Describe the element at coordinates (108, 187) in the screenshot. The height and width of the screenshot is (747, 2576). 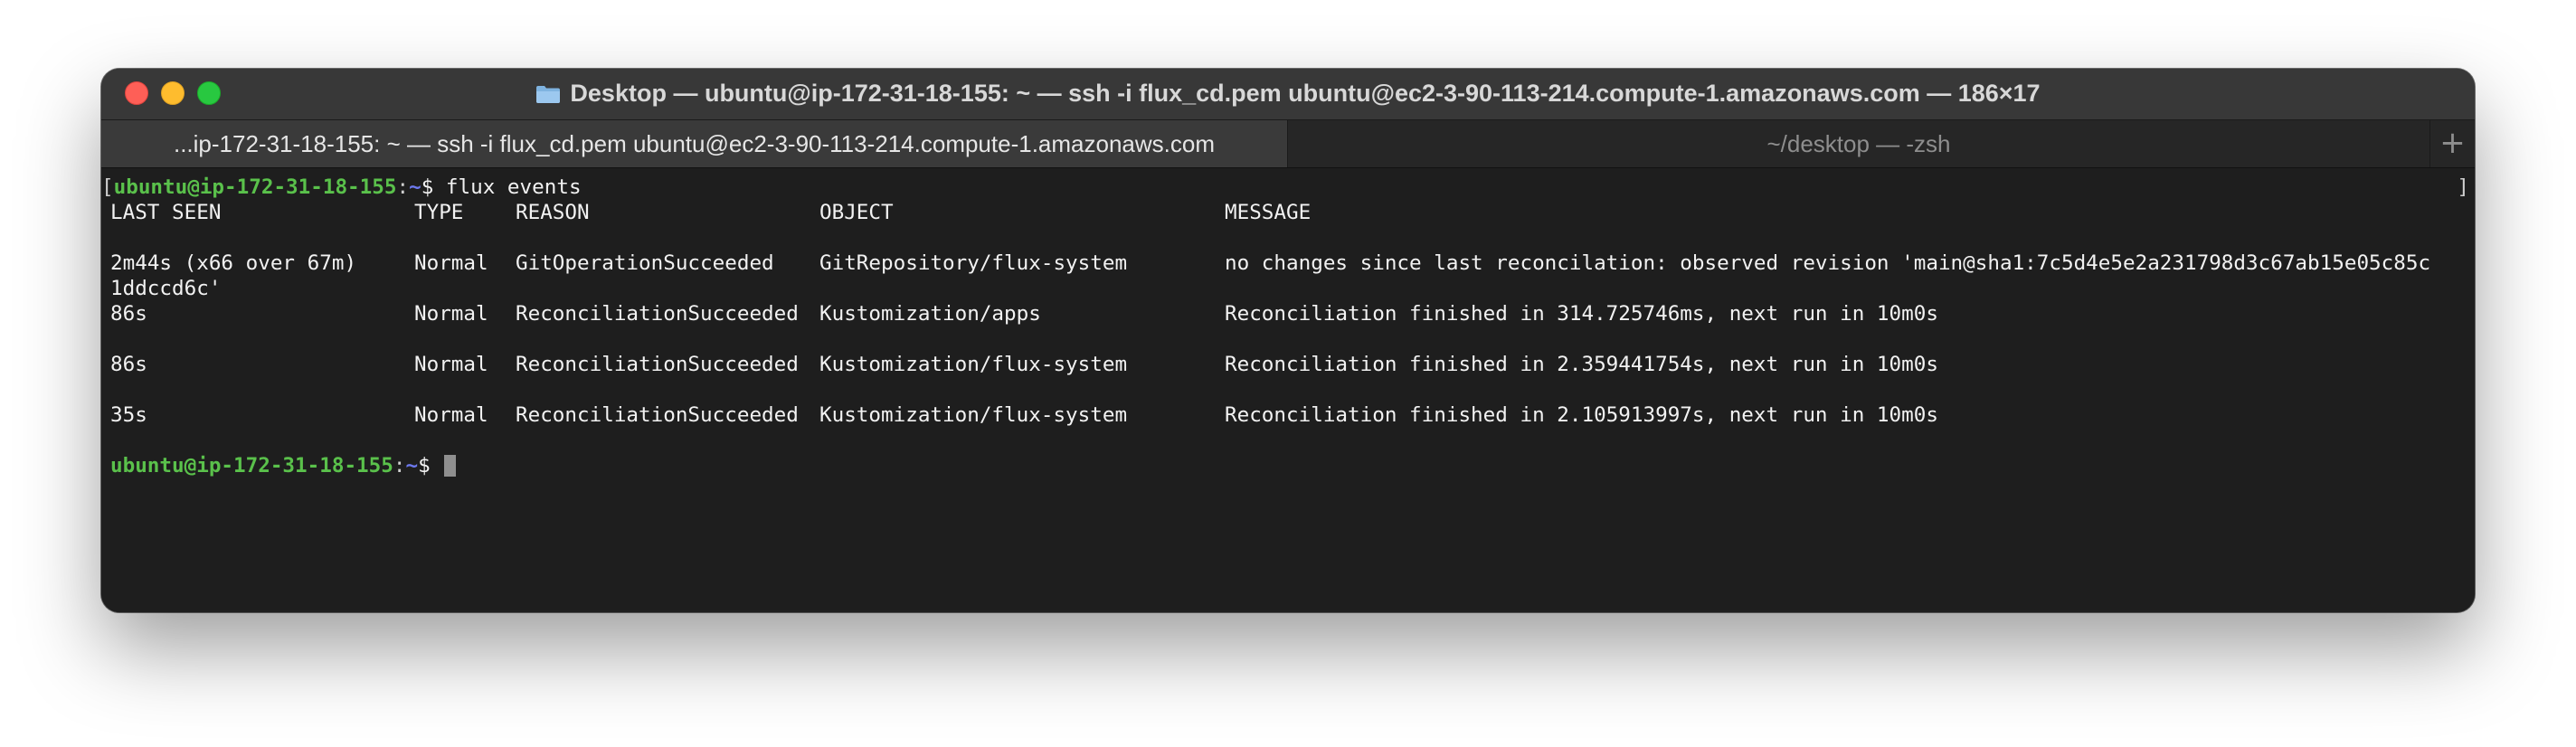
I see `prompt-bracket: [` at that location.